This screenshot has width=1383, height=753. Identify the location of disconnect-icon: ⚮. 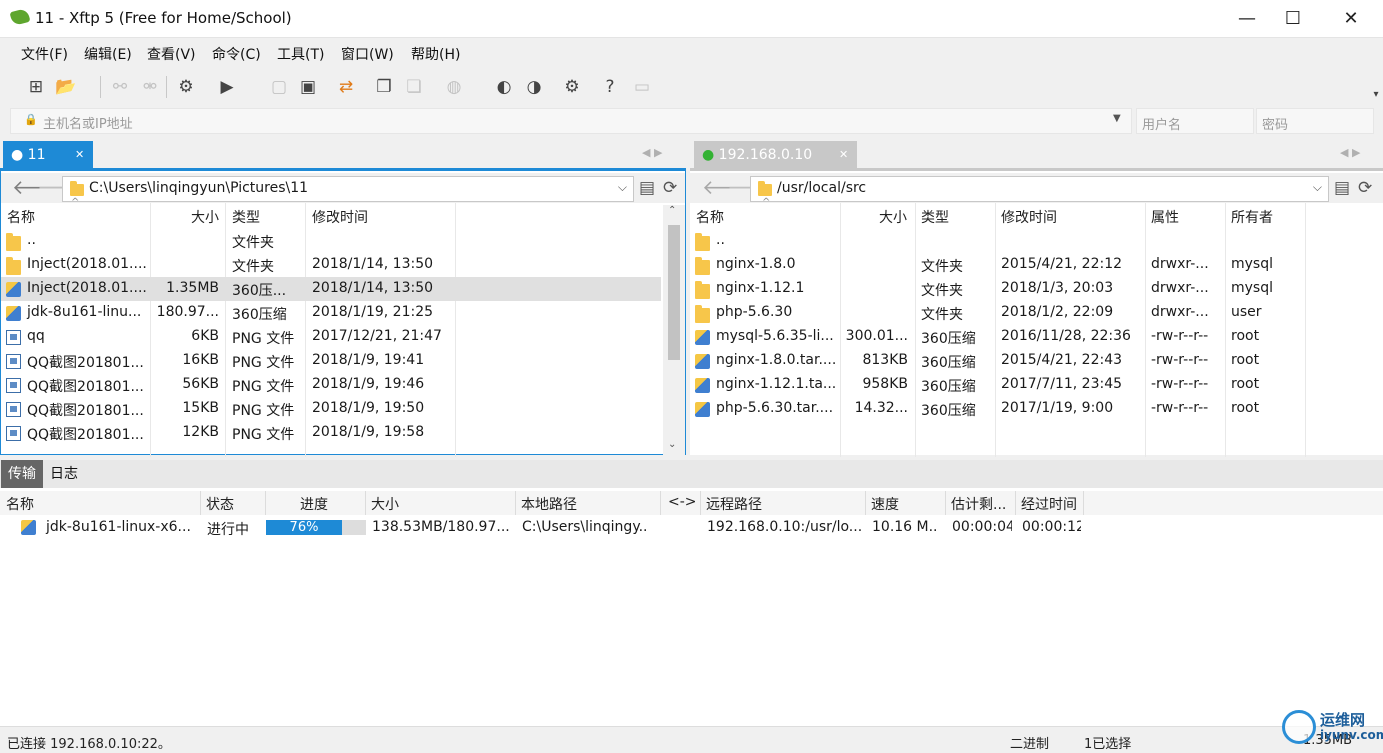
(150, 87).